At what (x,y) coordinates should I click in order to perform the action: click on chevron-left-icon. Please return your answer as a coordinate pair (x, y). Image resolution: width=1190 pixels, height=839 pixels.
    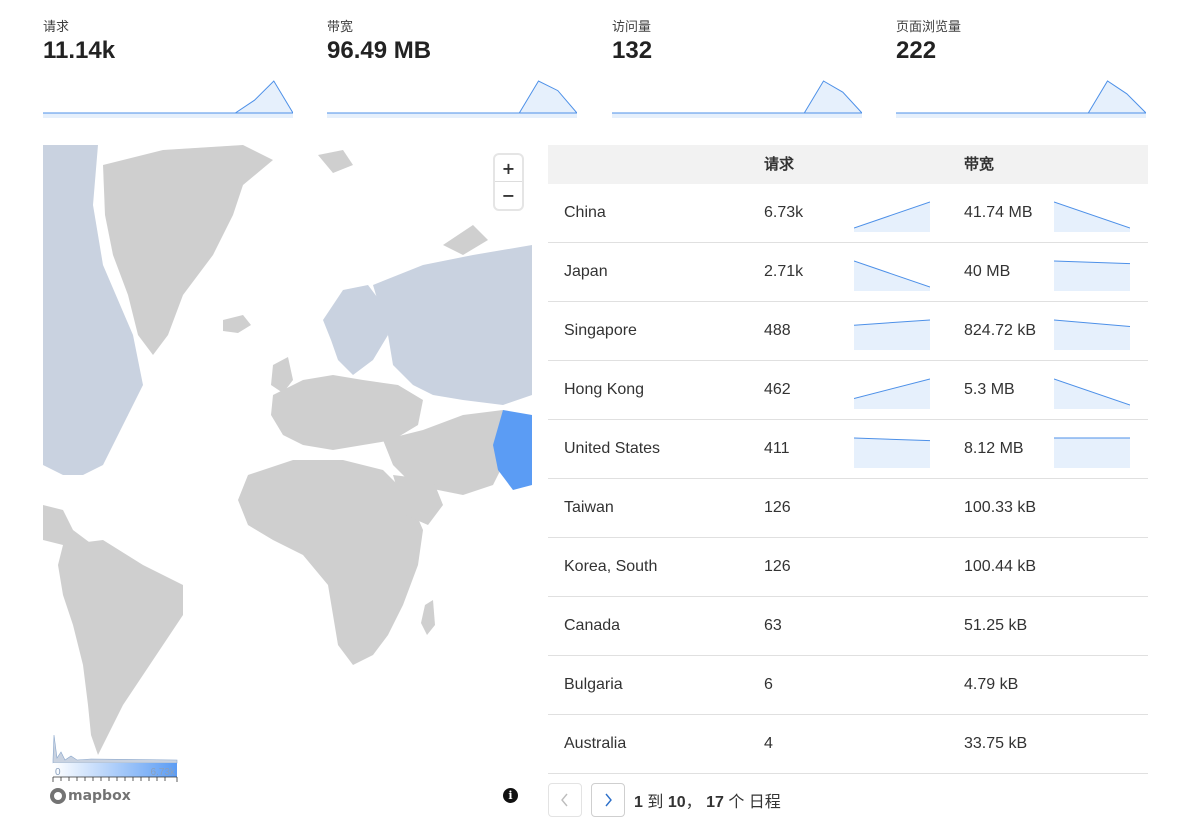
    Looking at the image, I should click on (564, 800).